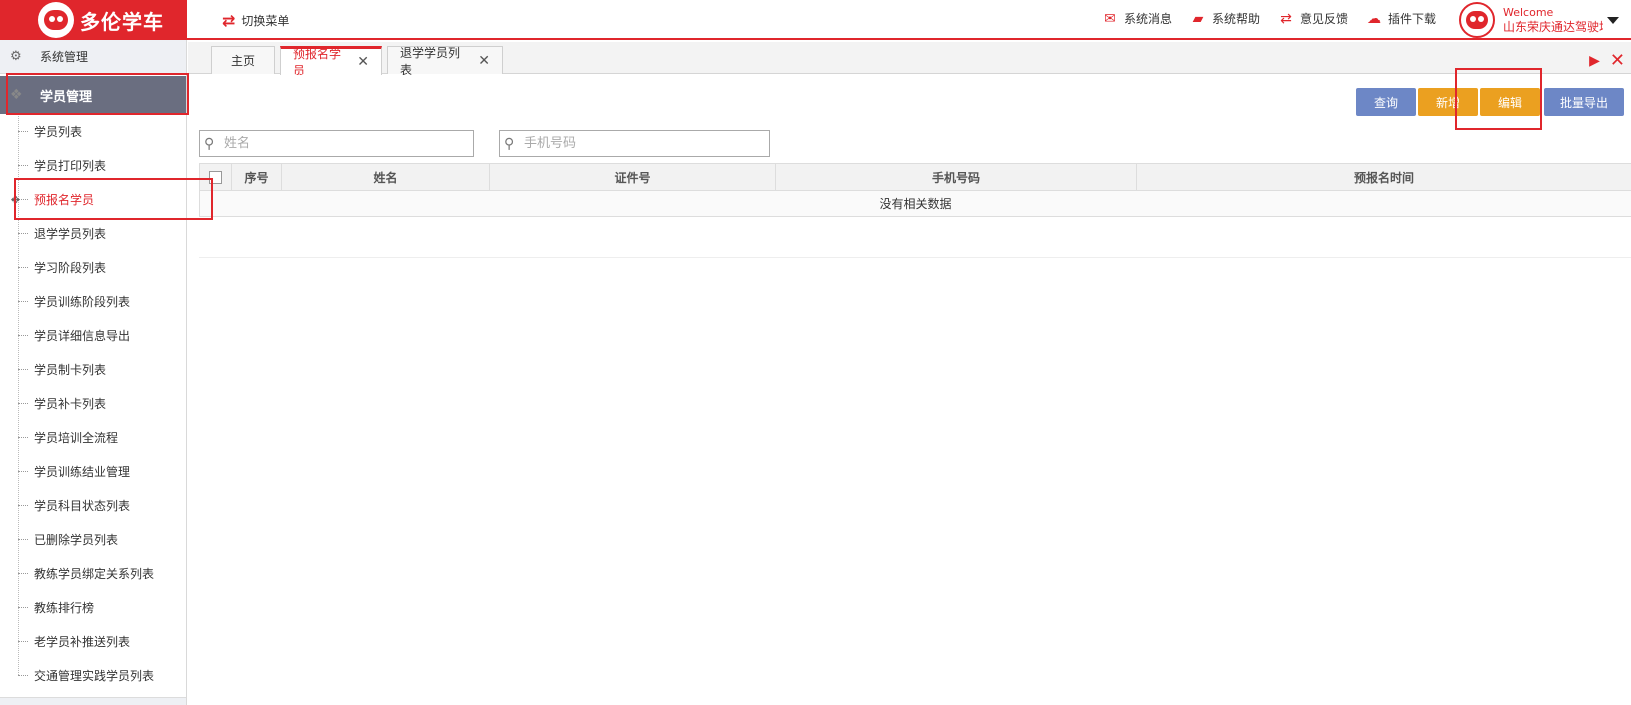 Image resolution: width=1631 pixels, height=705 pixels. Describe the element at coordinates (430, 61) in the screenshot. I see `tab-label: 退学学员列表` at that location.